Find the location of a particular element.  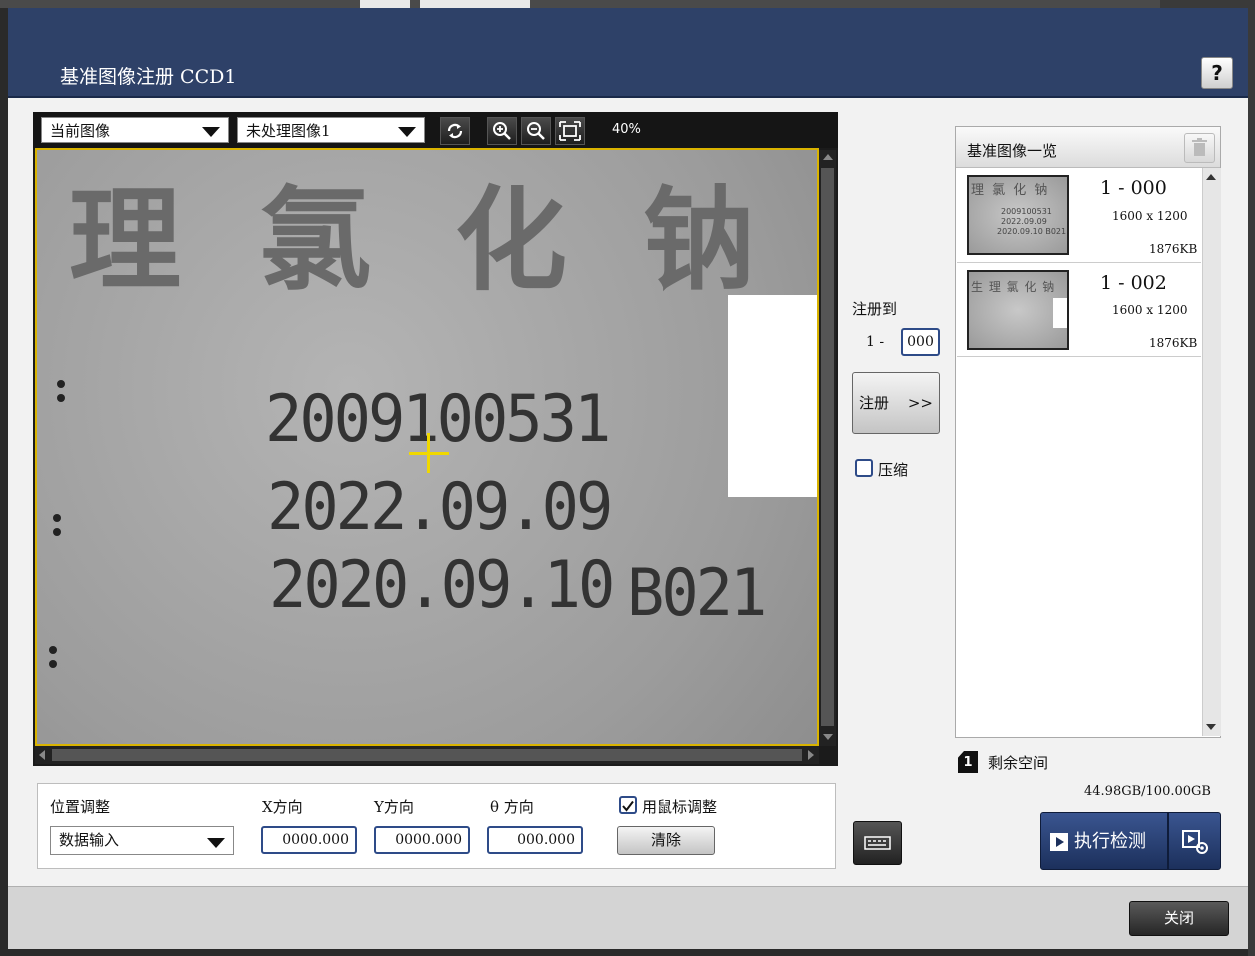

crosshair-marker is located at coordinates (428, 453).